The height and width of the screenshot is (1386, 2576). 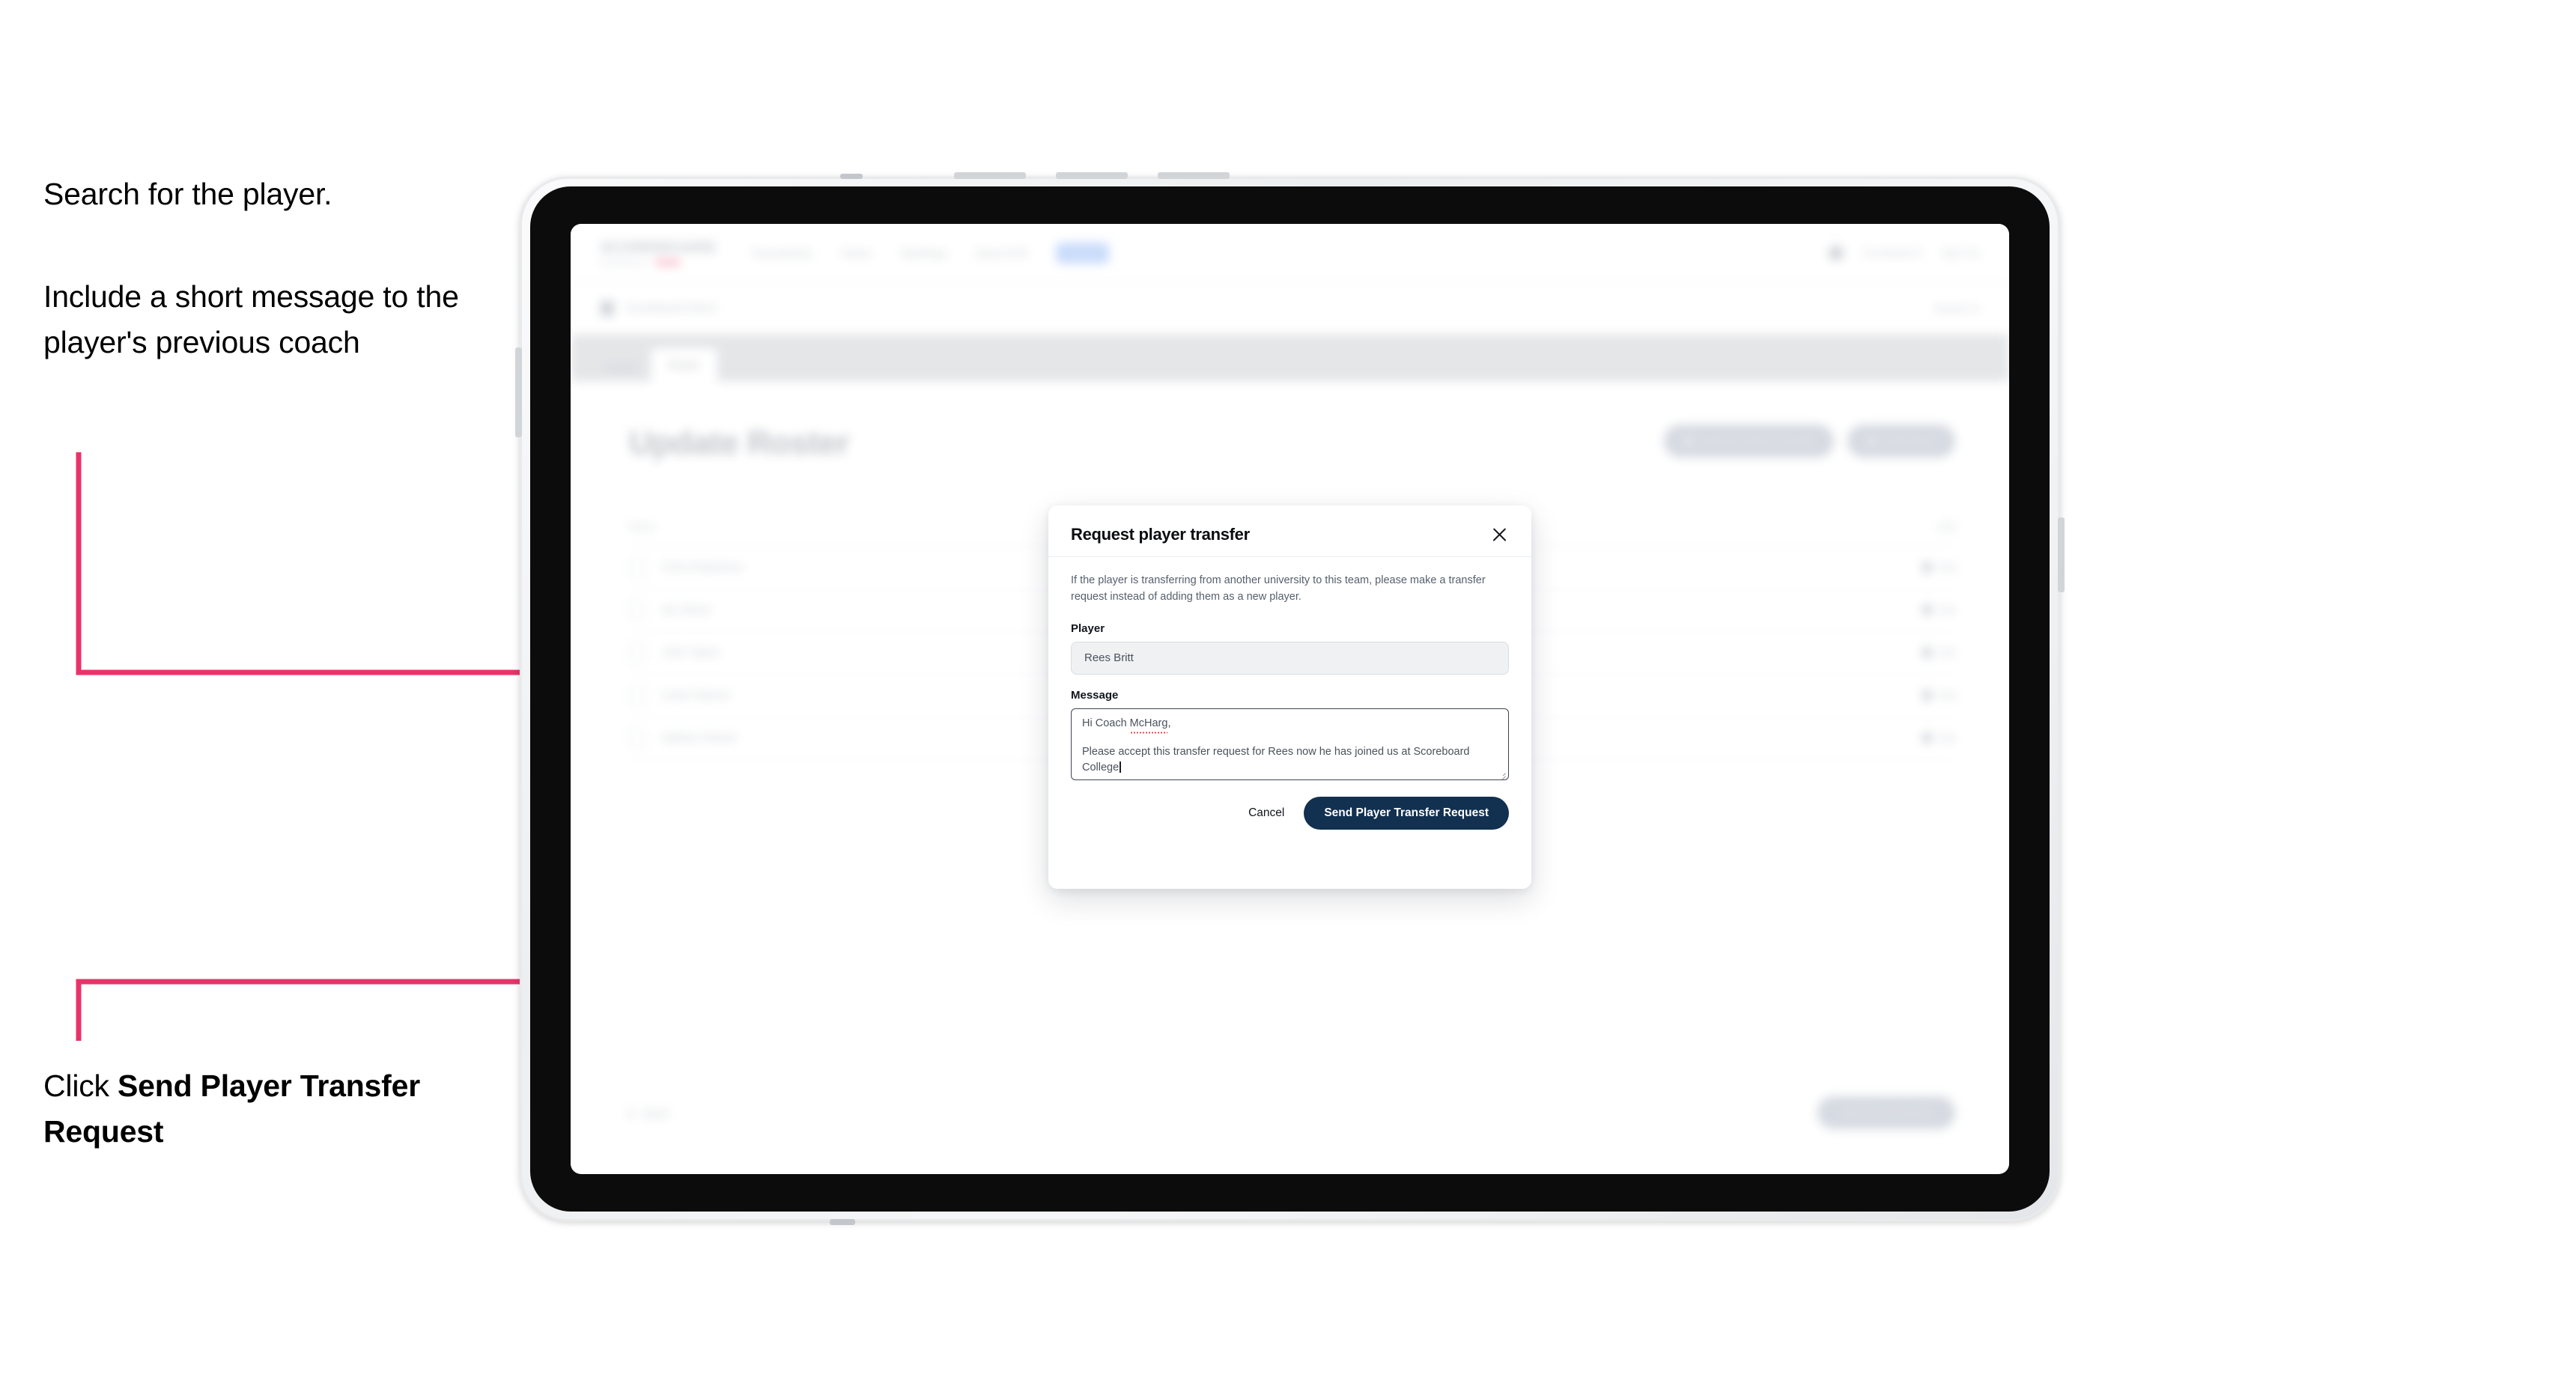 What do you see at coordinates (686, 610) in the screenshot?
I see `row-player-name: Ian Stone` at bounding box center [686, 610].